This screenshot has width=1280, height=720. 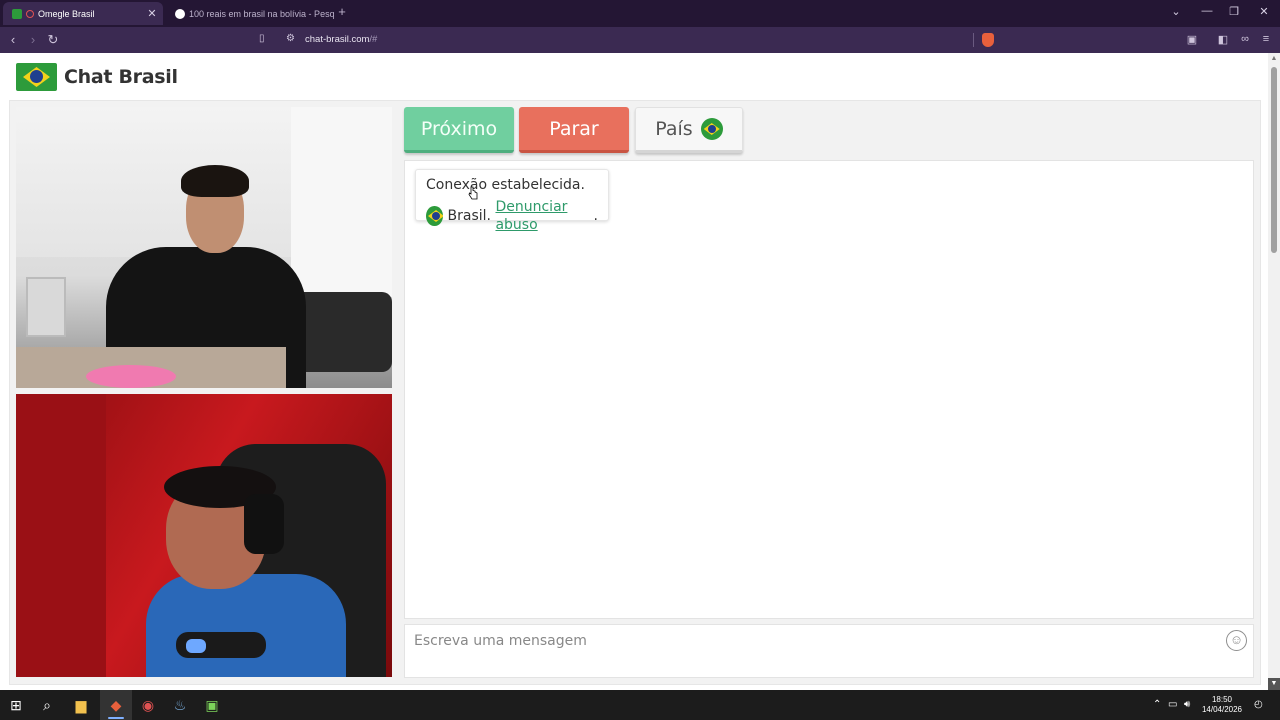 What do you see at coordinates (1176, 11) in the screenshot?
I see `tab-search-chevron-icon: ⌄` at bounding box center [1176, 11].